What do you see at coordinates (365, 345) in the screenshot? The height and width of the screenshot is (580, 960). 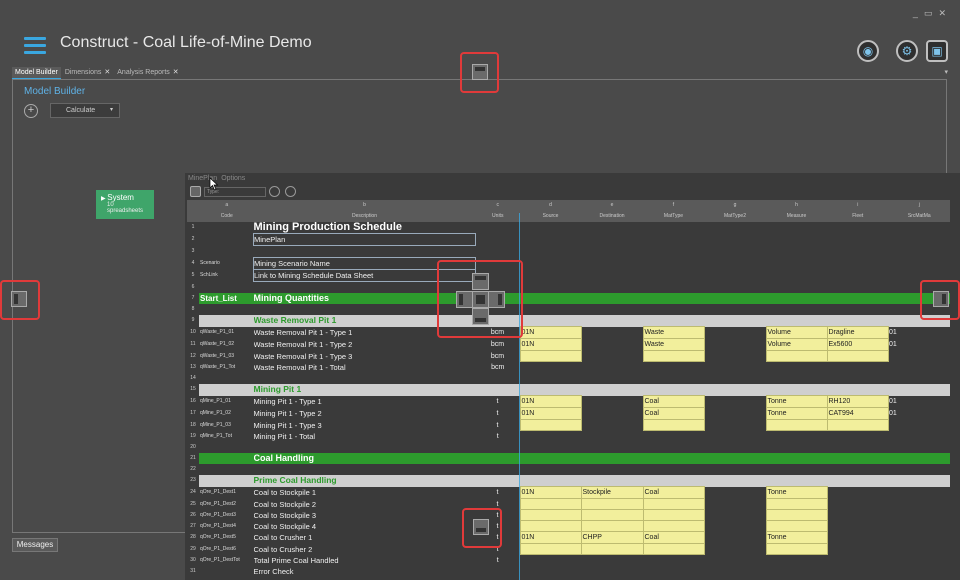 I see `description-cell: Waste Removal Pit 1 - Type 2` at bounding box center [365, 345].